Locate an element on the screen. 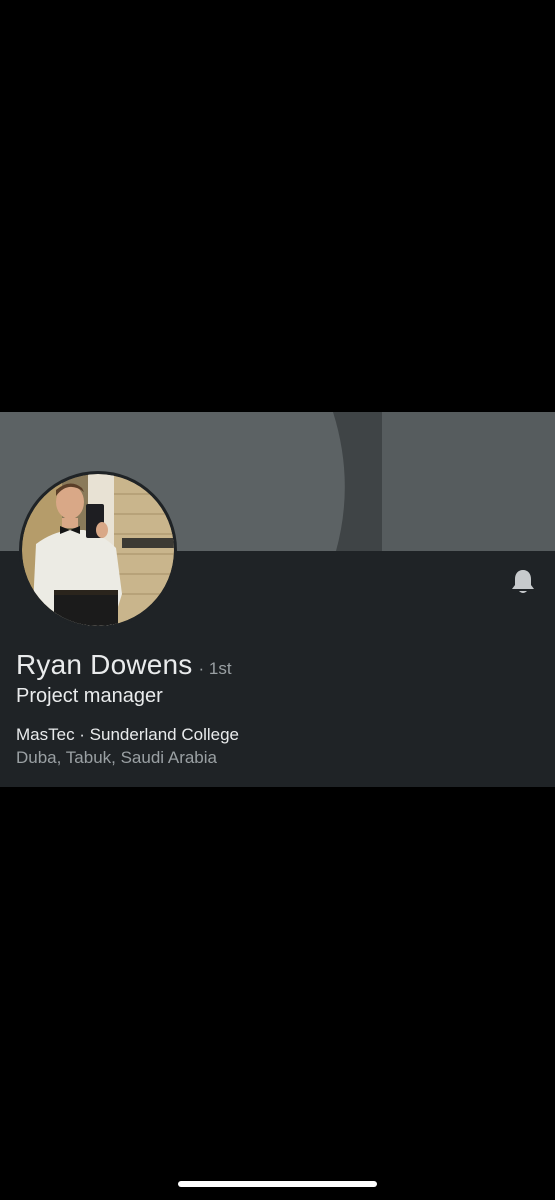 The image size is (555, 1200). bell-icon is located at coordinates (523, 582).